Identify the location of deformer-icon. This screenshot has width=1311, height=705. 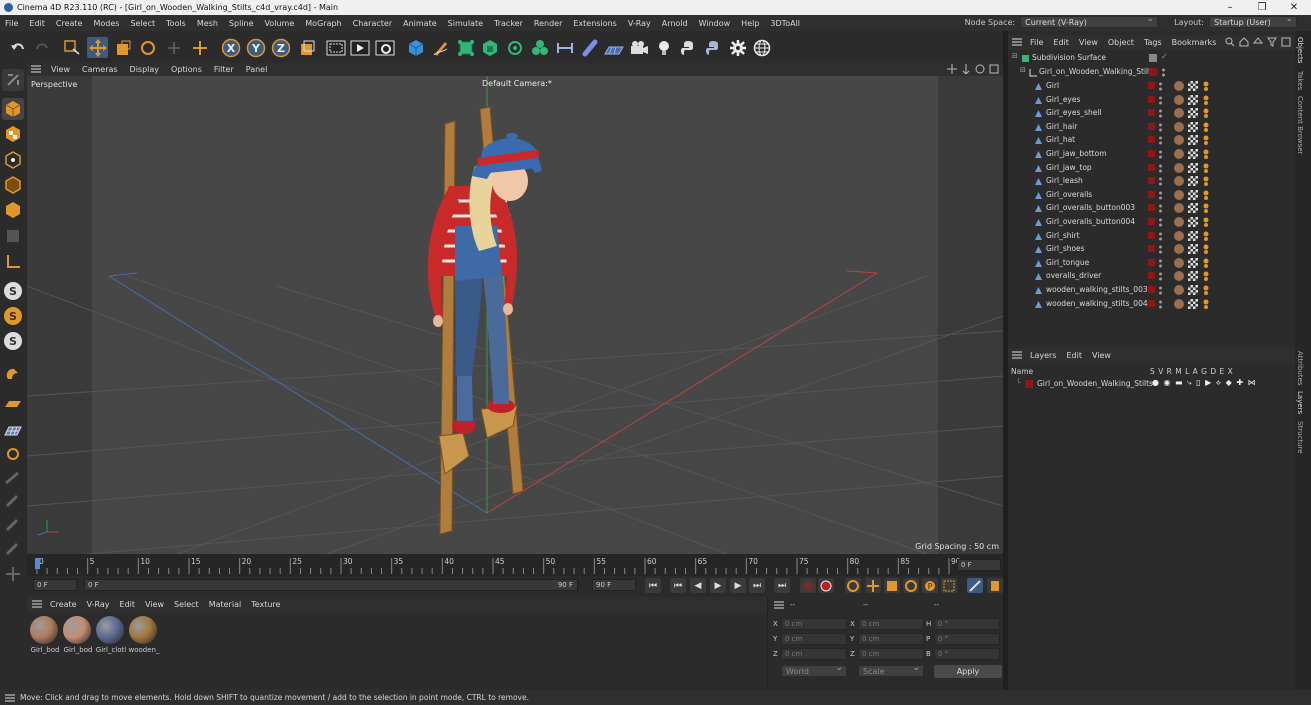
(589, 47).